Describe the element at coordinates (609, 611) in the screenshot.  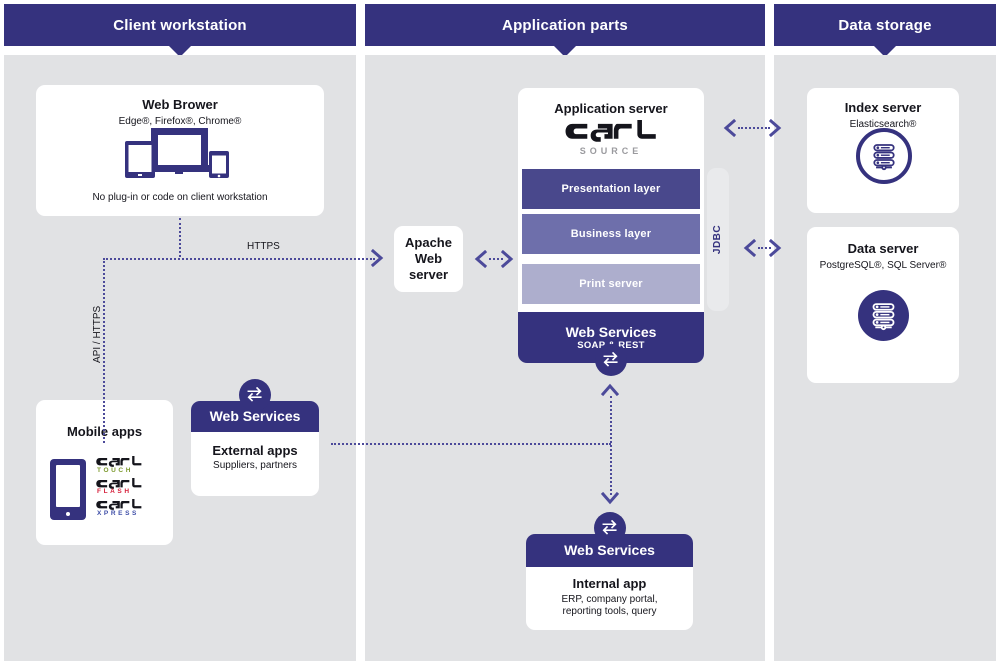
I see `internal-app-subtitle-2: reporting tools, query` at that location.